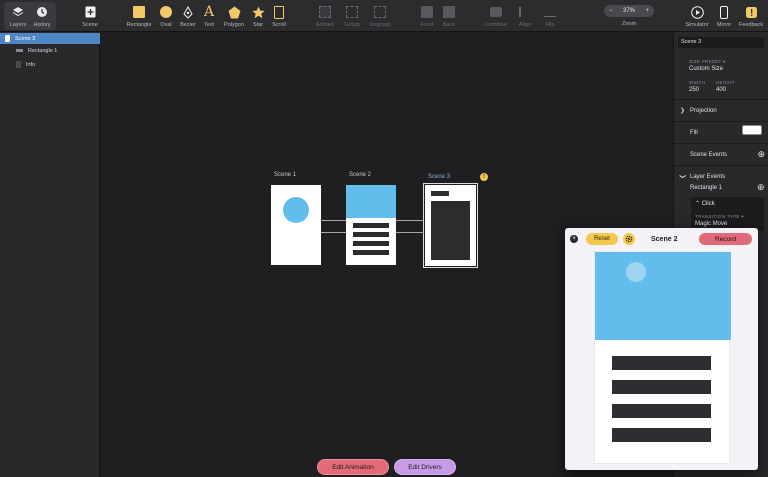  I want to click on star-tool: Star, so click(258, 16).